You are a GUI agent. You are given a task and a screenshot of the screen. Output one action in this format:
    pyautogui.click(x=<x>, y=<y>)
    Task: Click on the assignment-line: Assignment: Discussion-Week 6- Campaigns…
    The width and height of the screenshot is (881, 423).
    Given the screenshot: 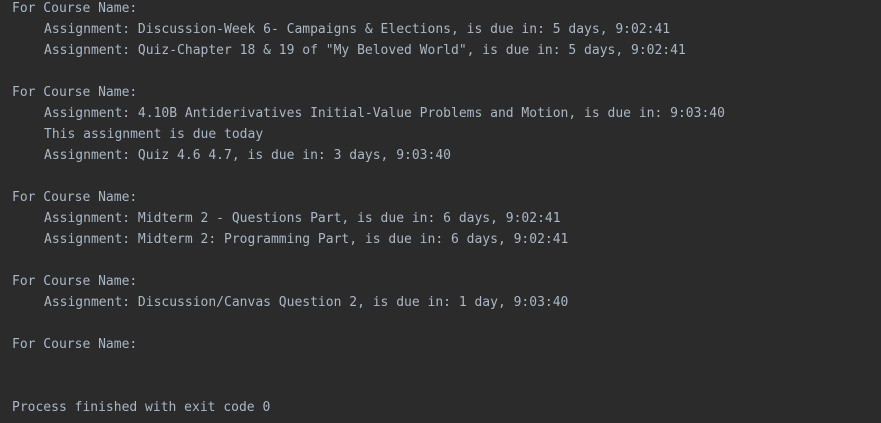 What is the action you would take?
    pyautogui.click(x=357, y=29)
    